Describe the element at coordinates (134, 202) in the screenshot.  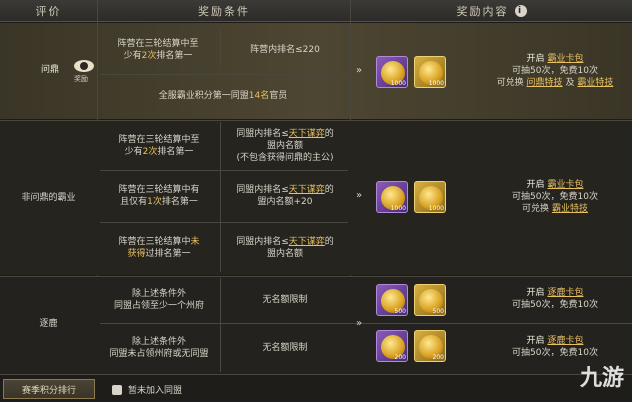
I see `text-span: 且仅有` at that location.